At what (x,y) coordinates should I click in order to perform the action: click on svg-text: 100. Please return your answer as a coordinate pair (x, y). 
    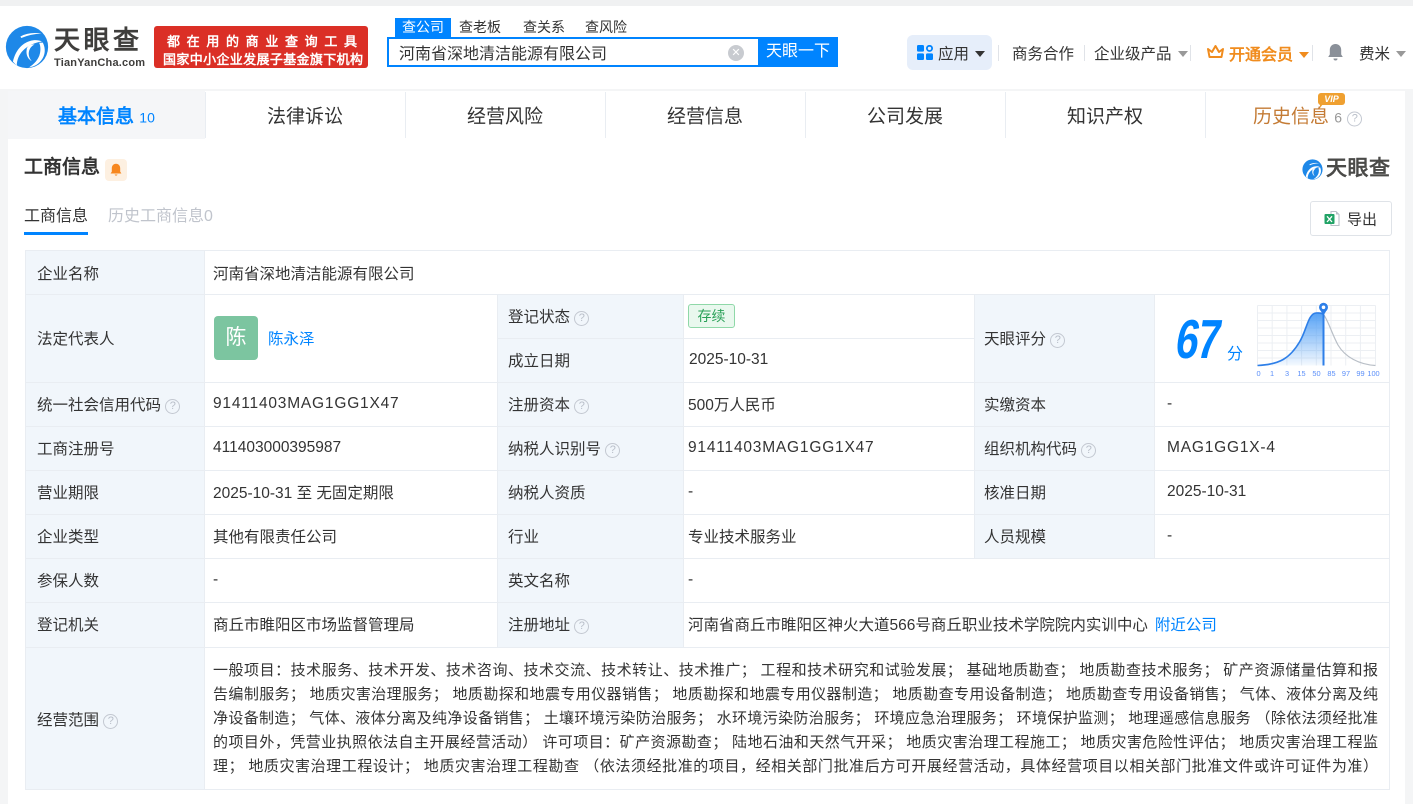
    Looking at the image, I should click on (1373, 373).